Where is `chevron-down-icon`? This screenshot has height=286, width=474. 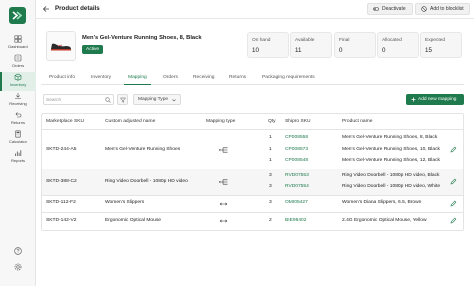
chevron-down-icon is located at coordinates (174, 100).